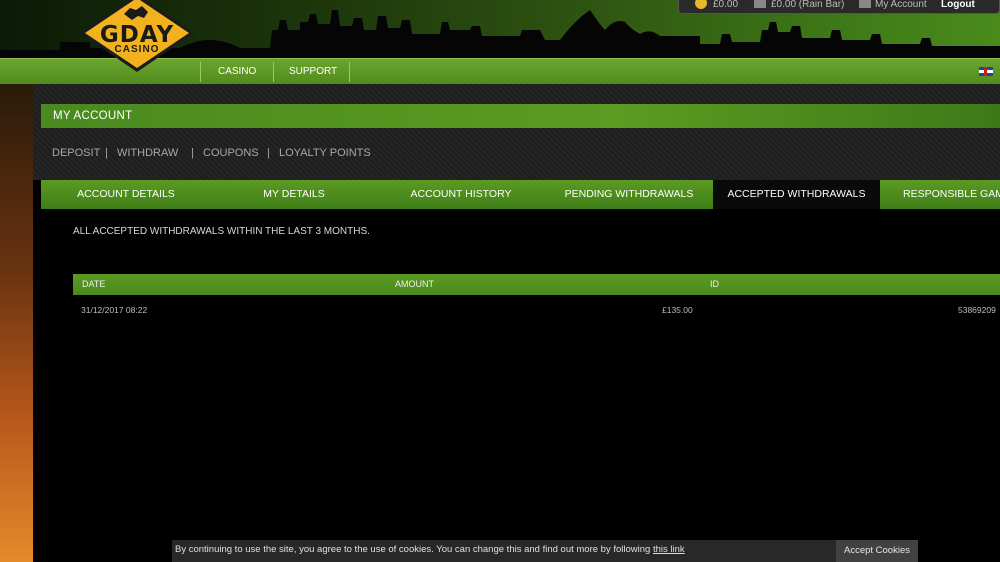 The image size is (1000, 562). What do you see at coordinates (725, 5) in the screenshot?
I see `balance-value: £0.00` at bounding box center [725, 5].